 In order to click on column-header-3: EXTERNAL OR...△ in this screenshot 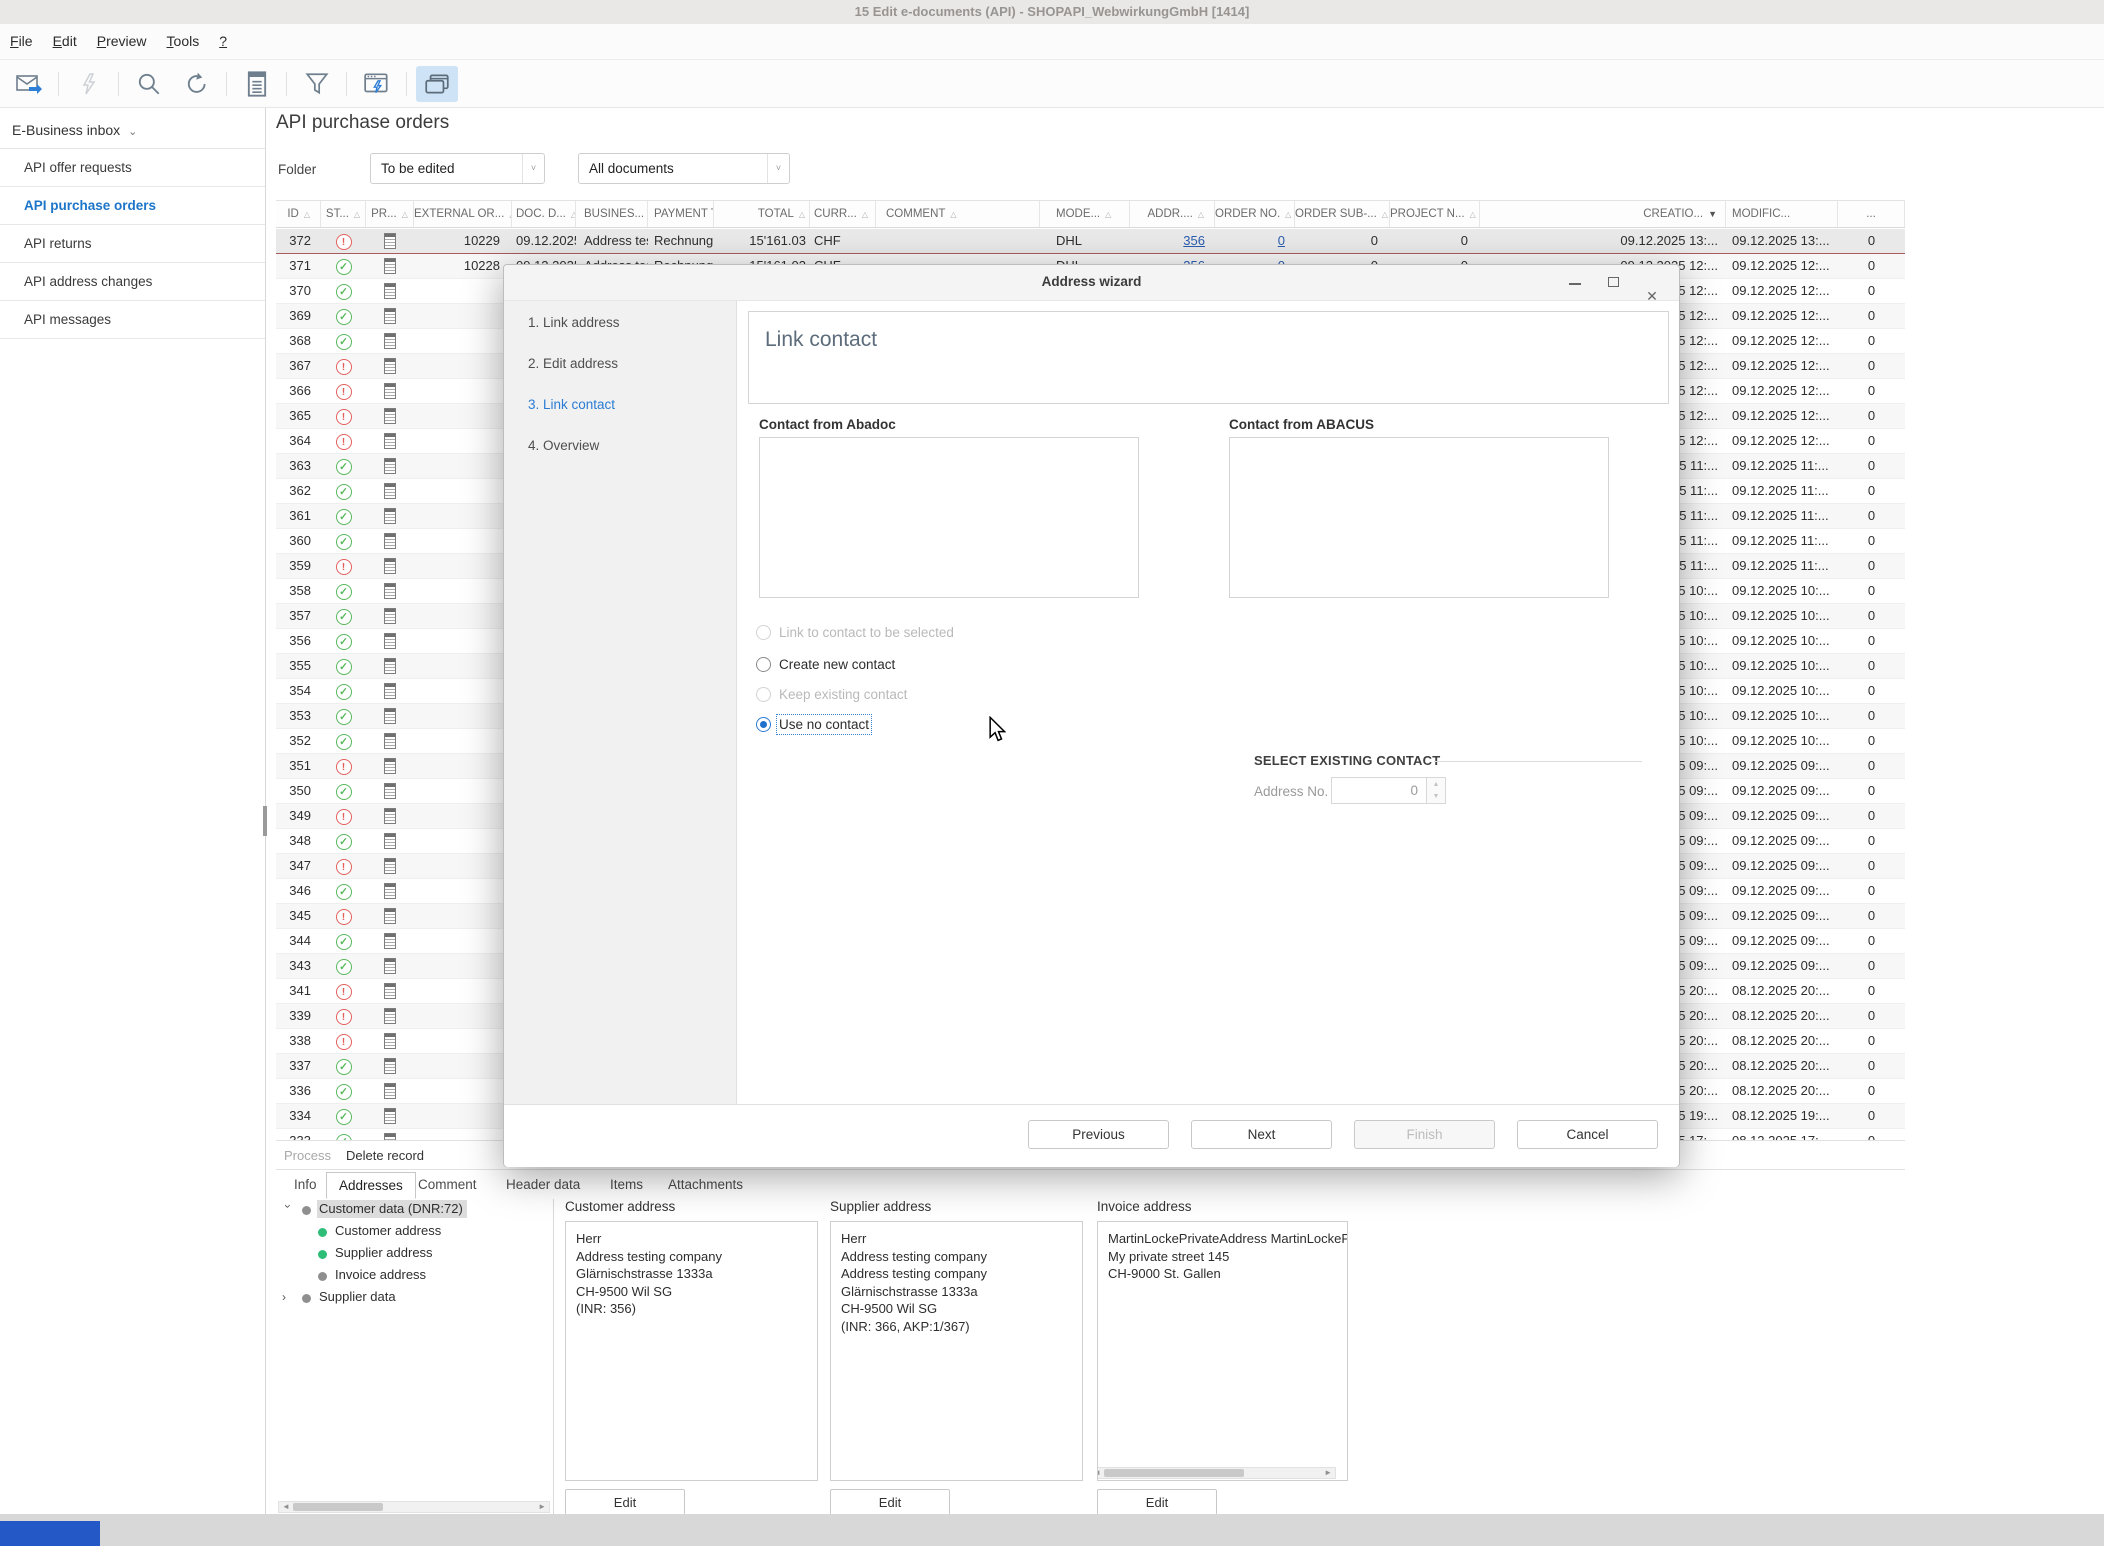, I will do `click(463, 214)`.